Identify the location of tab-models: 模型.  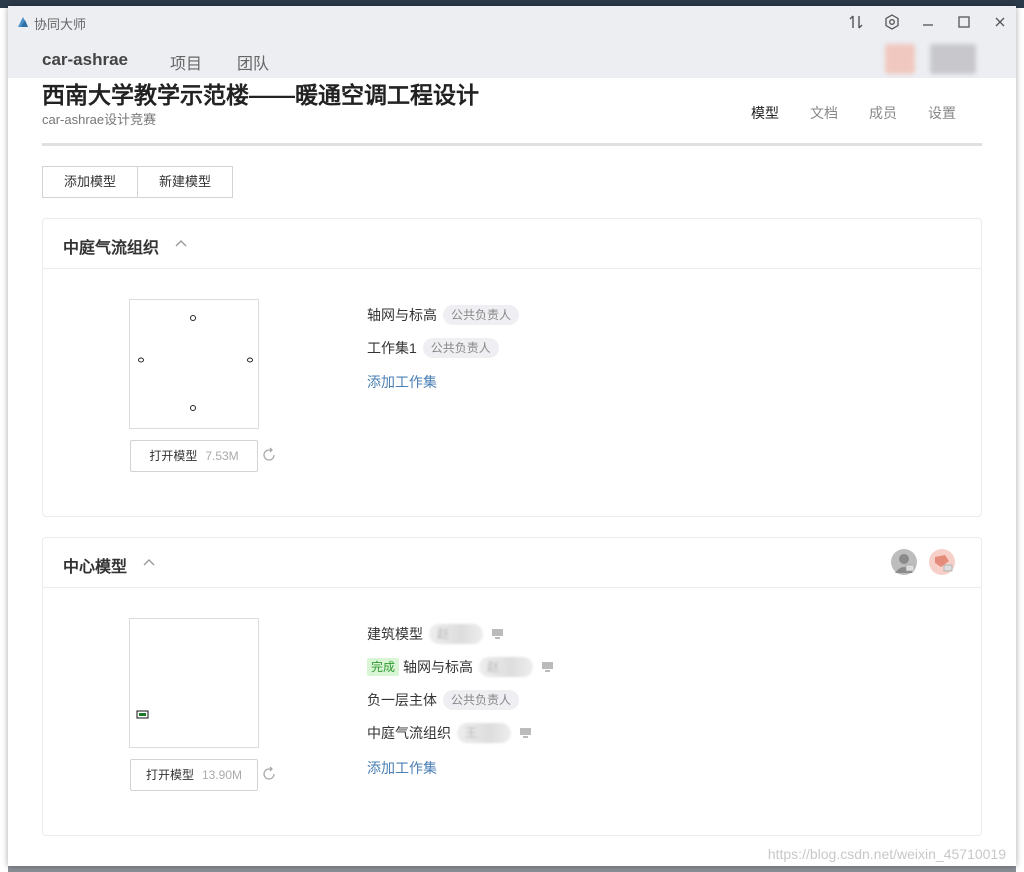
(765, 113).